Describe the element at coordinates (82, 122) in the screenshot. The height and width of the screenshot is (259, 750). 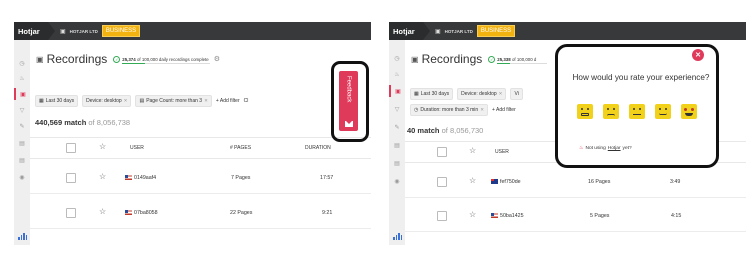
I see `match-count: 440,569 match of 8,056,738` at that location.